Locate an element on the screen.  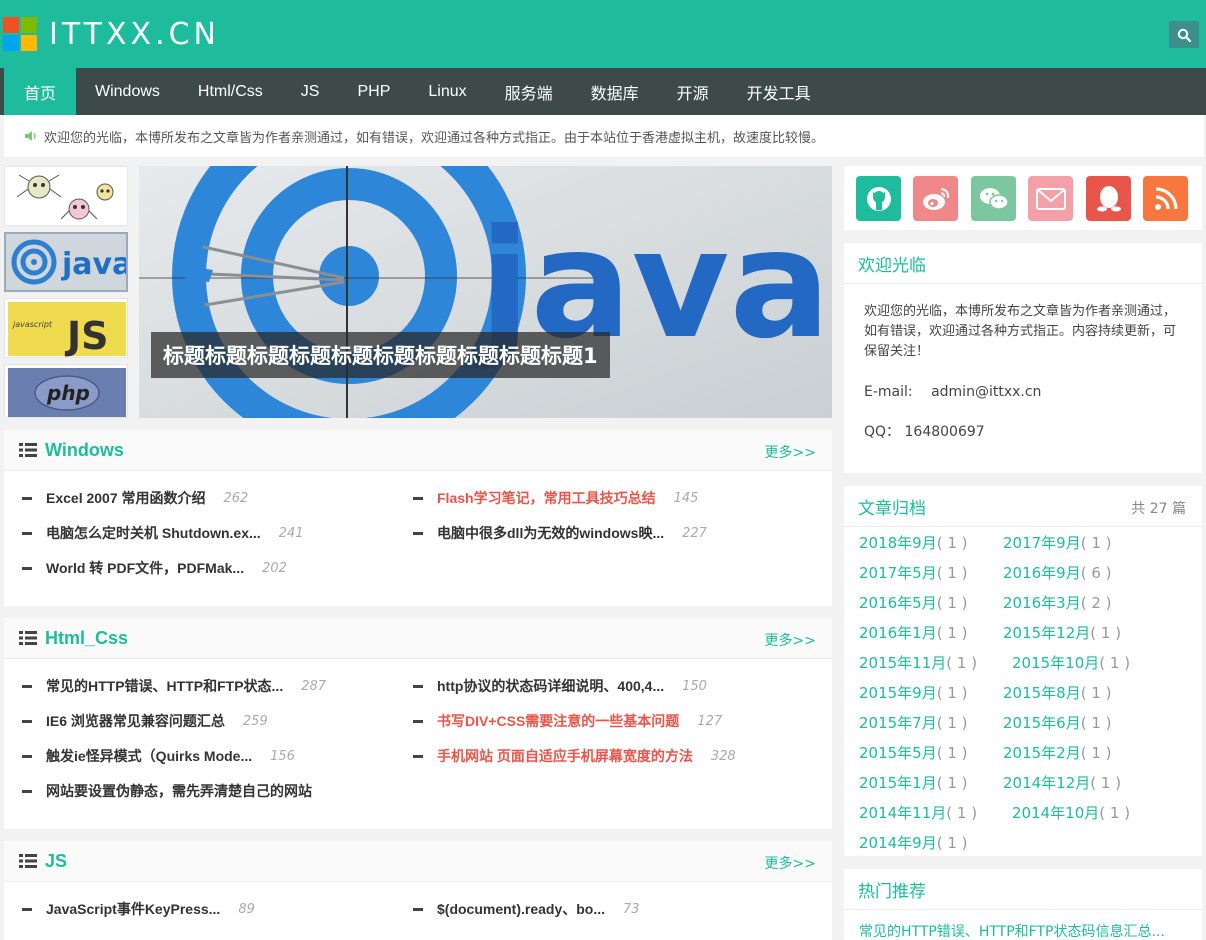
qq-label: QQ： is located at coordinates (882, 432).